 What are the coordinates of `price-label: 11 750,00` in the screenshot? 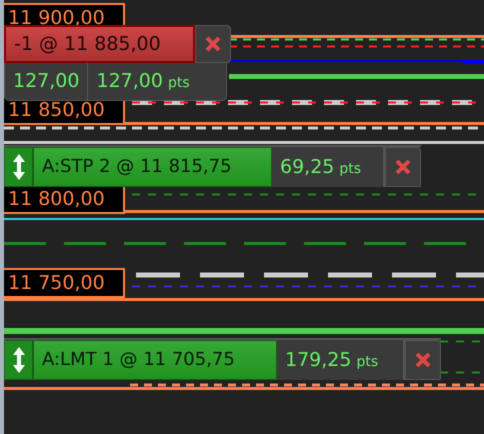 It's located at (64, 283).